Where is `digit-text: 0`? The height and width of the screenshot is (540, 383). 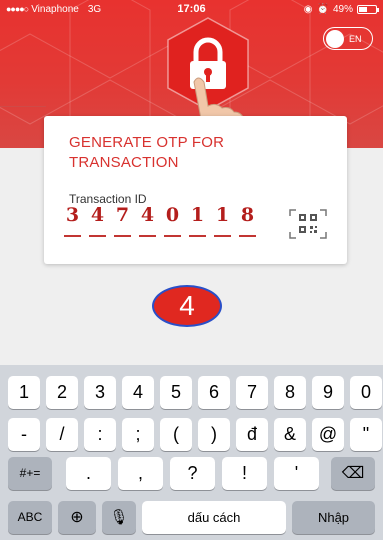
digit-text: 0 is located at coordinates (172, 215).